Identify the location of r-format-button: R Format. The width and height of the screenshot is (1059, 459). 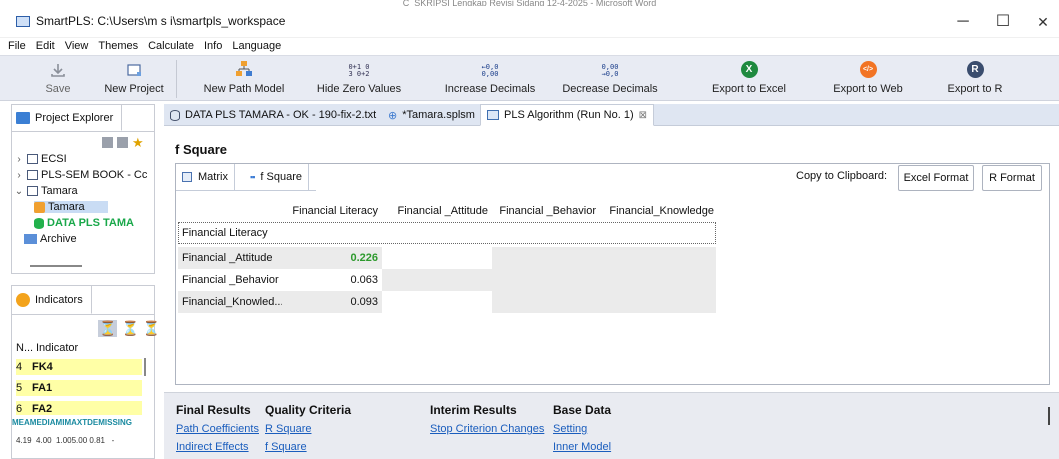
(1012, 178).